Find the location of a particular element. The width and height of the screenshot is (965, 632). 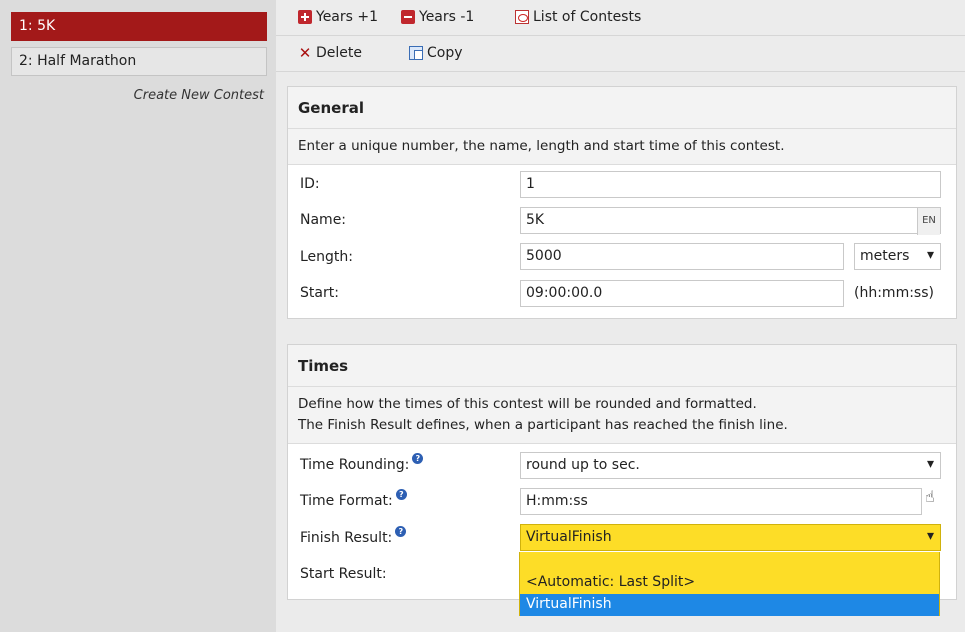

finish-option-virtualfinish: VirtualFinish is located at coordinates (729, 605).